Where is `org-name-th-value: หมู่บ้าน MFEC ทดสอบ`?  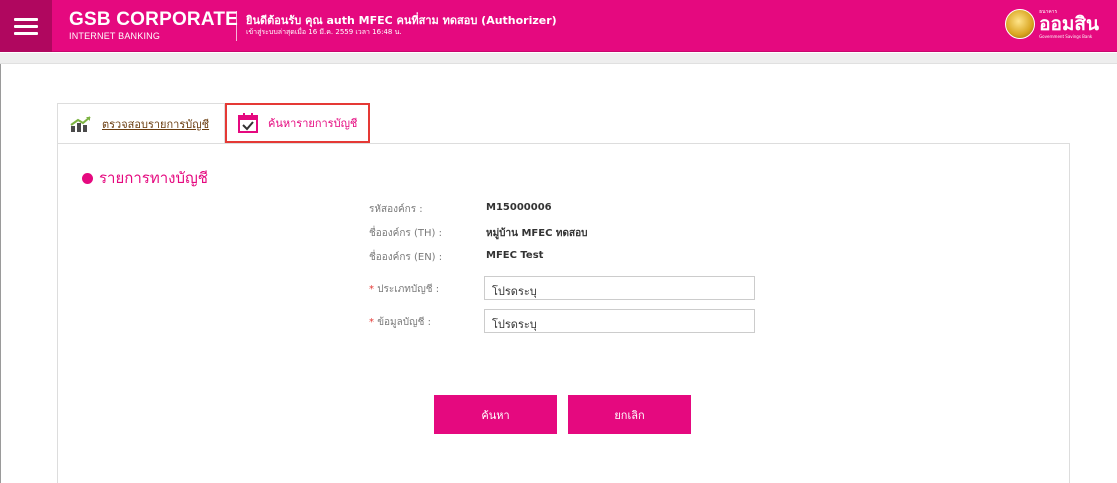 org-name-th-value: หมู่บ้าน MFEC ทดสอบ is located at coordinates (537, 233).